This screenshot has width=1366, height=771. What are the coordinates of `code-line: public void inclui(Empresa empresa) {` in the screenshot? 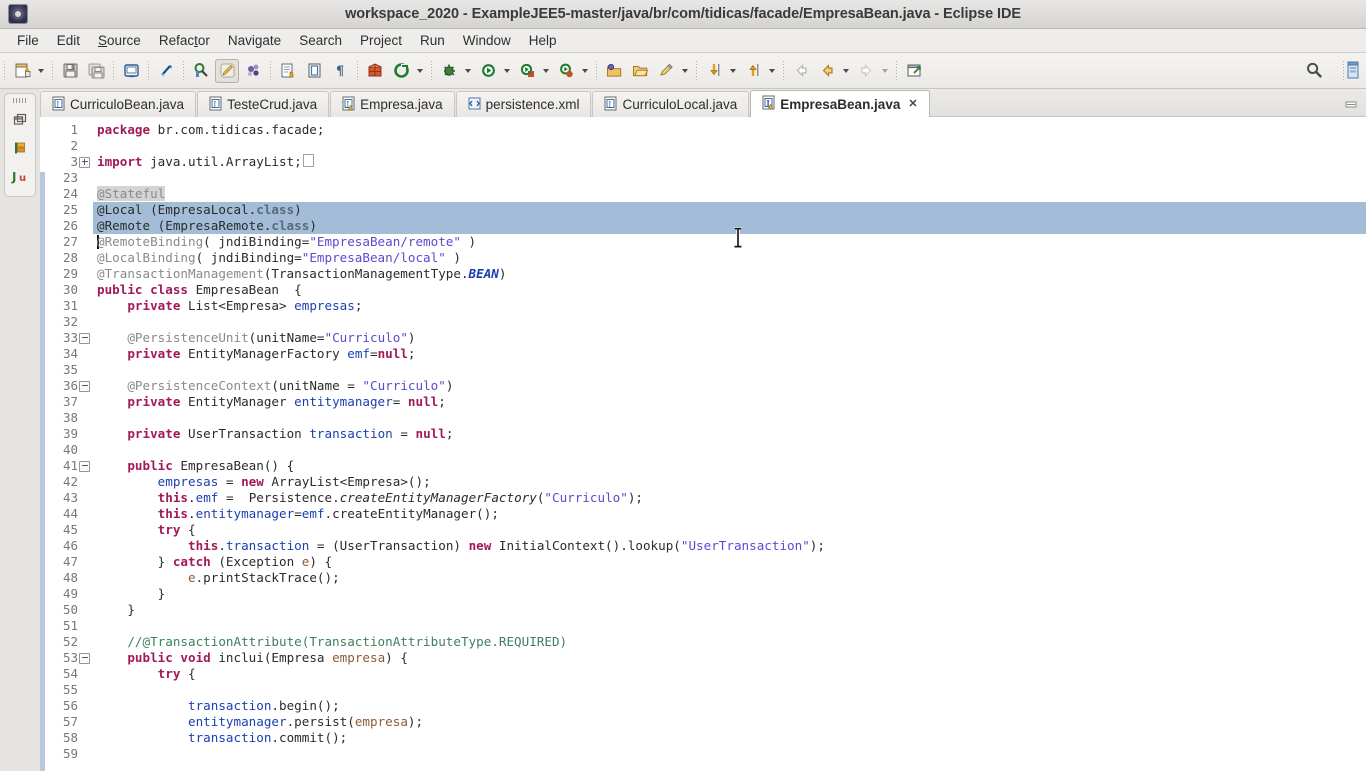 It's located at (729, 658).